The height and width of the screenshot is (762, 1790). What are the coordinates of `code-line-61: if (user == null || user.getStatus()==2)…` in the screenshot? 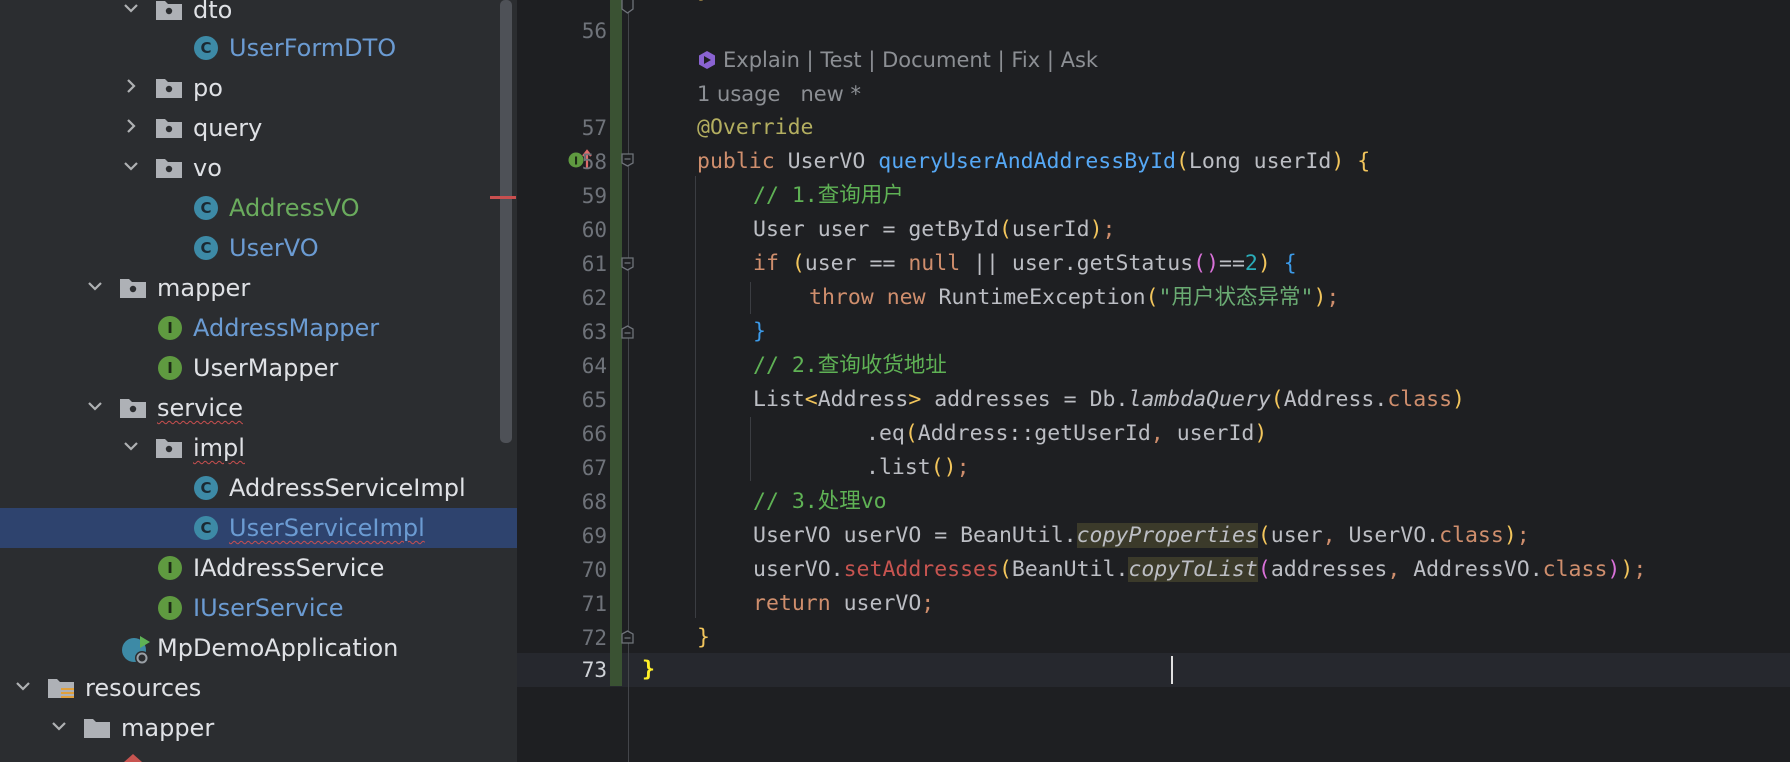 It's located at (1025, 263).